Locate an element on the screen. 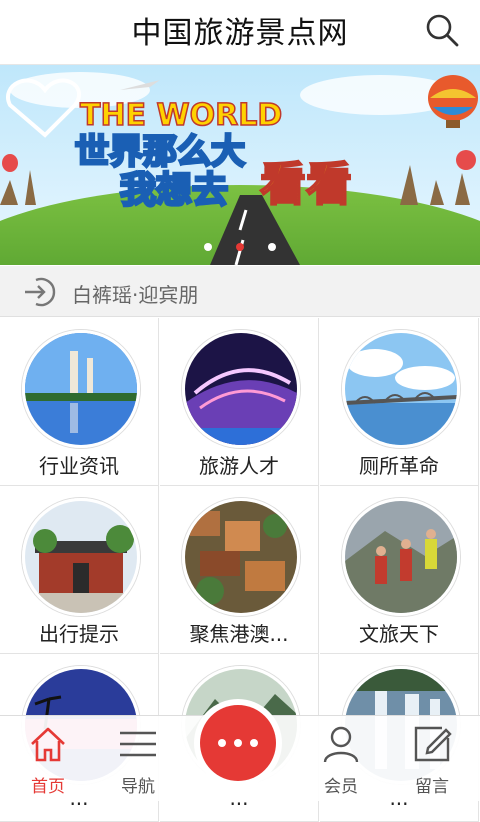  temple-gate-photo is located at coordinates (81, 557).